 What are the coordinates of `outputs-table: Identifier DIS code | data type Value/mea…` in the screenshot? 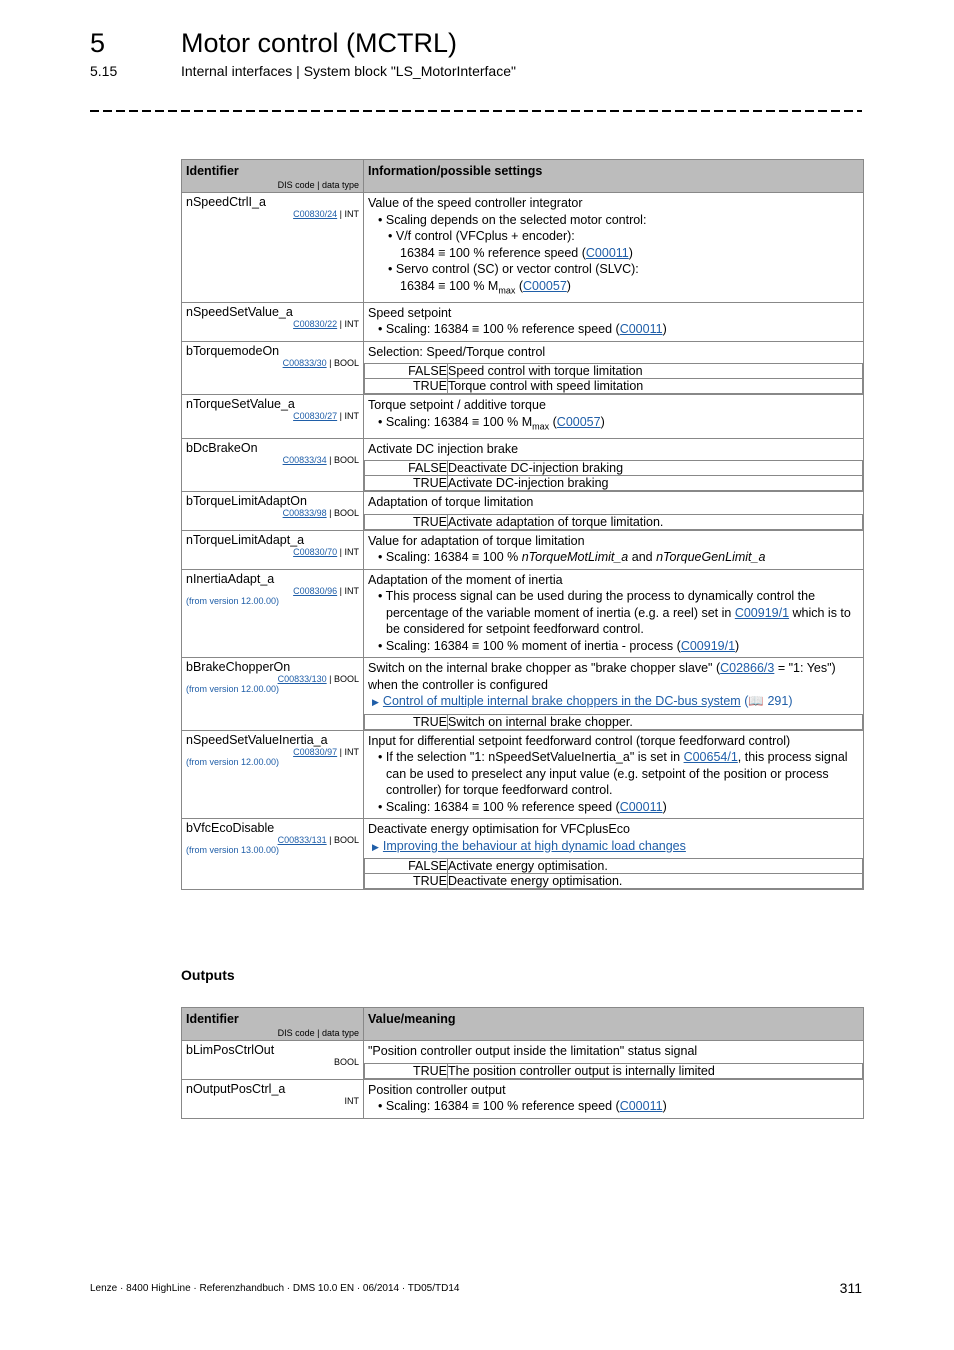 It's located at (522, 1063).